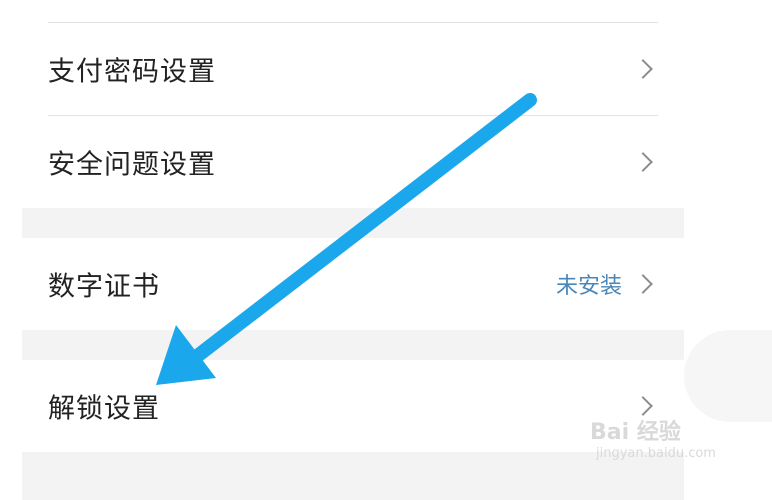  What do you see at coordinates (104, 287) in the screenshot?
I see `row-label: 数字证书` at bounding box center [104, 287].